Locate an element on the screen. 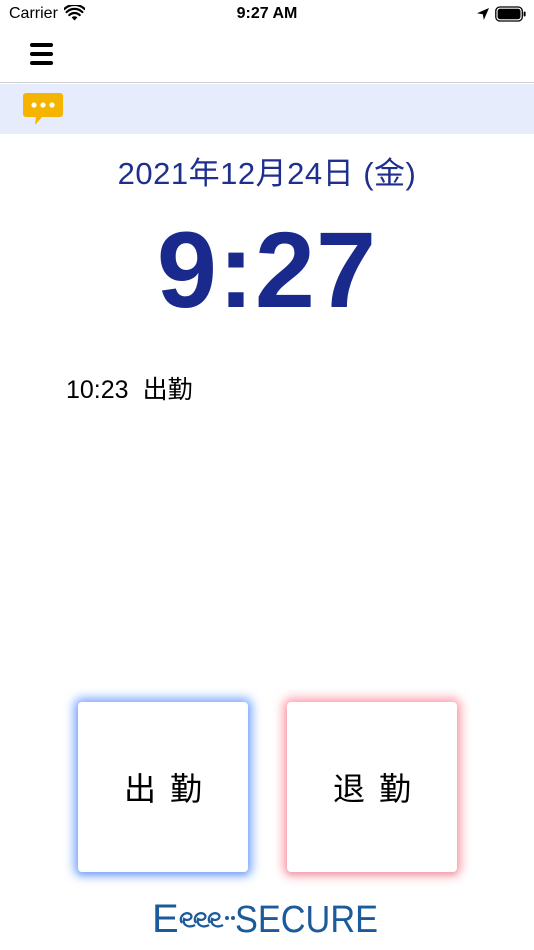 This screenshot has height=950, width=534. current-time: 9:27 is located at coordinates (267, 269).